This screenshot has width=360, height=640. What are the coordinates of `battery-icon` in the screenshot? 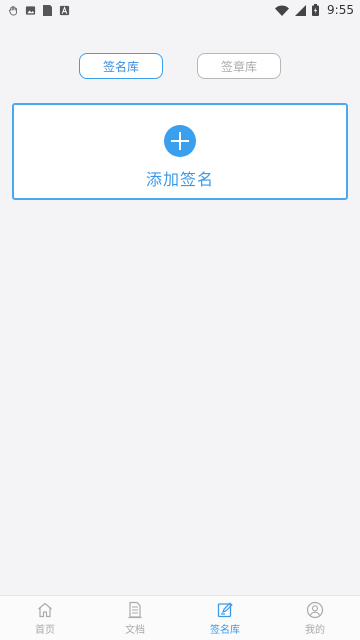 It's located at (316, 10).